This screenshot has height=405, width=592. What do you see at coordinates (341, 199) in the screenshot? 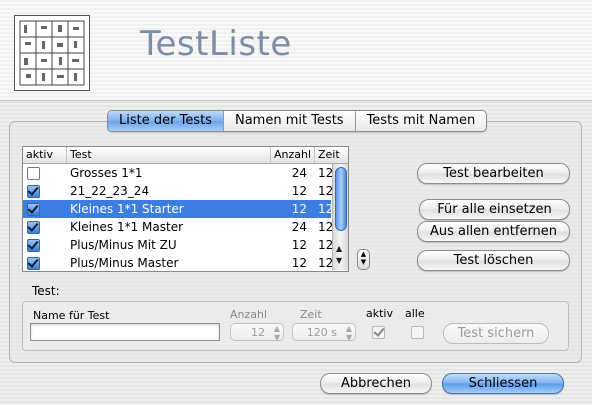
I see `scrollbar-thumb` at bounding box center [341, 199].